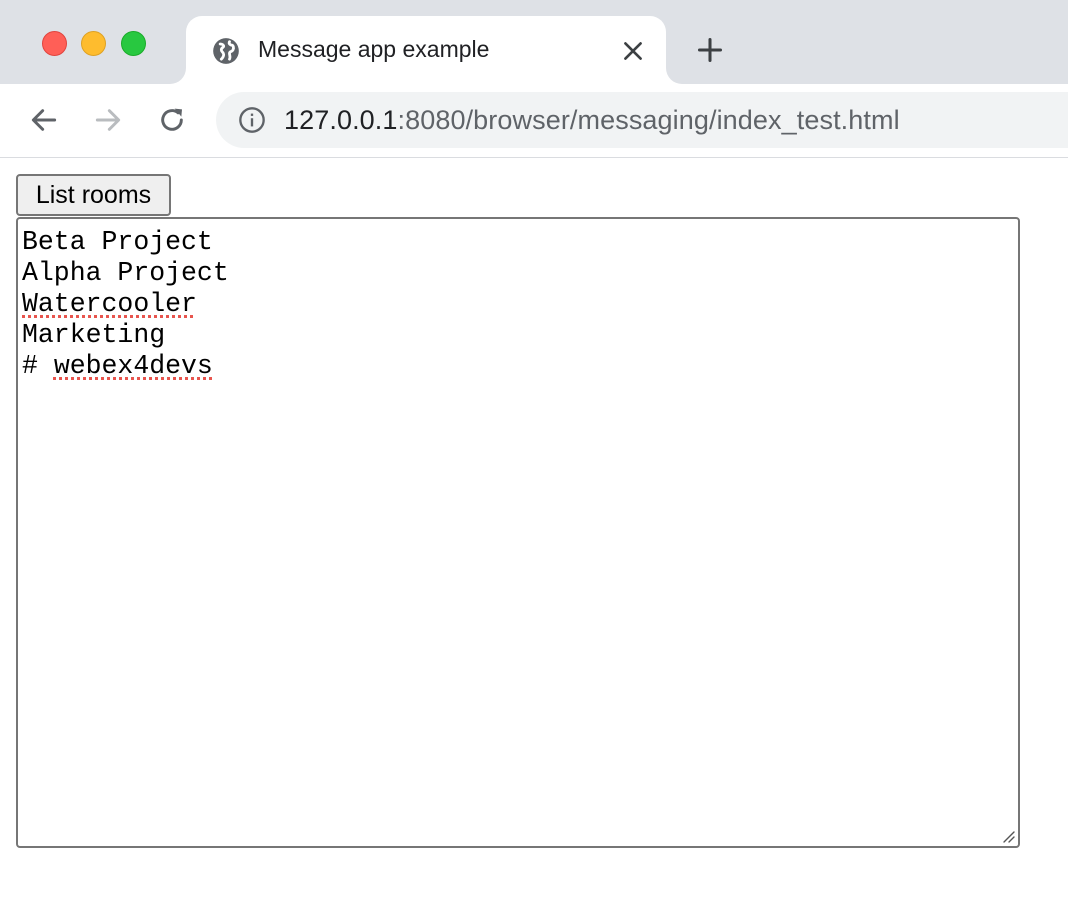 The width and height of the screenshot is (1068, 900). What do you see at coordinates (518, 273) in the screenshot?
I see `room-line: Alpha Project` at bounding box center [518, 273].